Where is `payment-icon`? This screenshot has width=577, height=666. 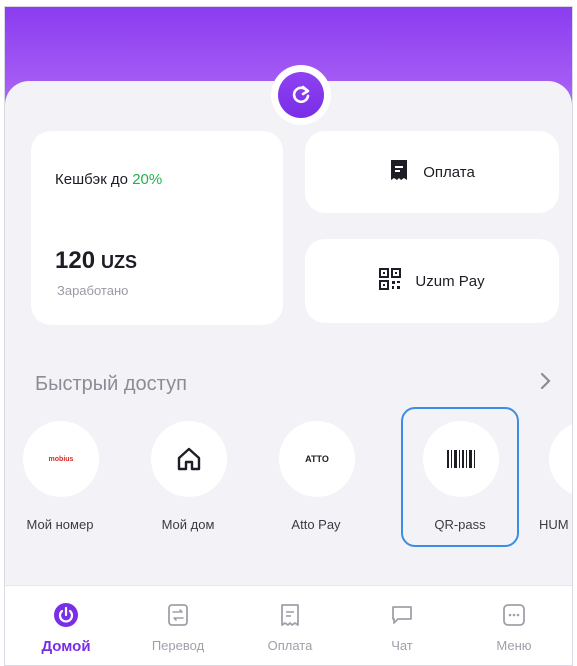
payment-icon is located at coordinates (290, 615).